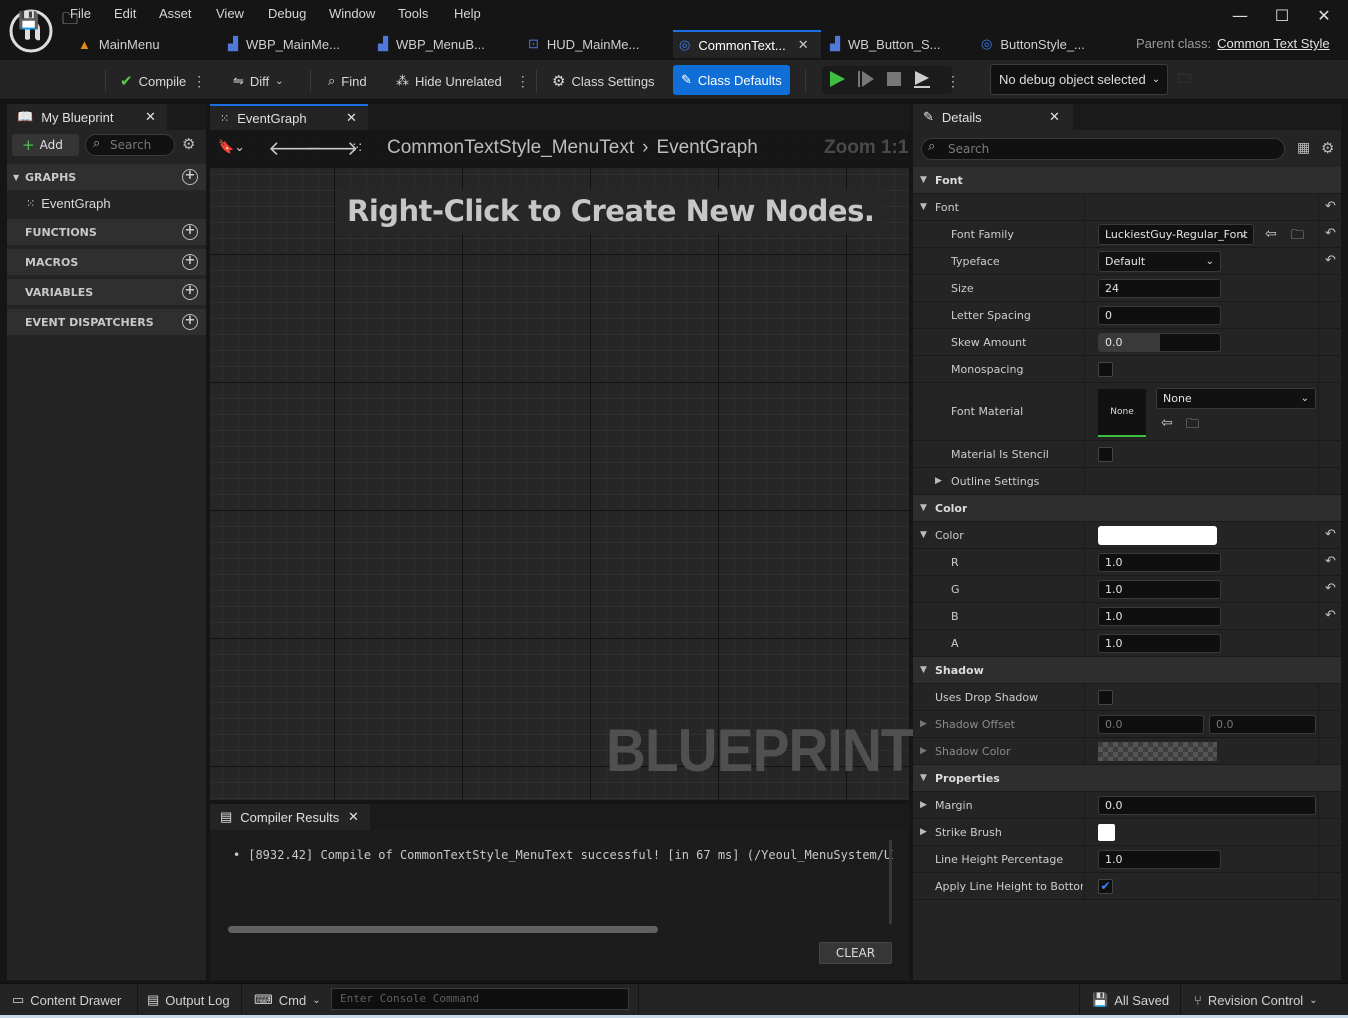 Image resolution: width=1348 pixels, height=1018 pixels. Describe the element at coordinates (106, 177) in the screenshot. I see `section-graphs: ▼ GRAPHS +` at that location.